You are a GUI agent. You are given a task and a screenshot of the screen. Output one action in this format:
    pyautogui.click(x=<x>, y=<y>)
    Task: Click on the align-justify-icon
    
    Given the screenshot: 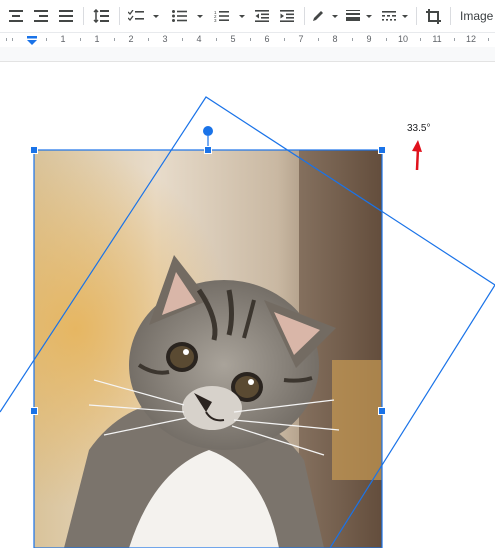 What is the action you would take?
    pyautogui.click(x=66, y=16)
    